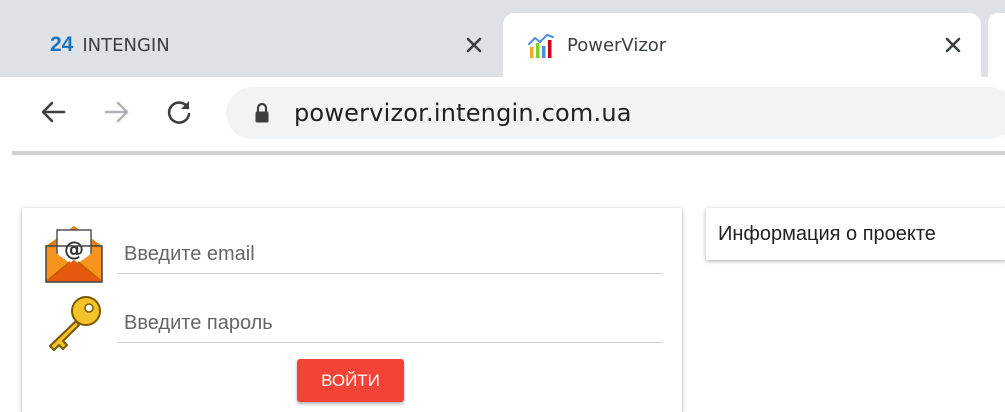  I want to click on login-button: ВОЙТИ, so click(350, 380).